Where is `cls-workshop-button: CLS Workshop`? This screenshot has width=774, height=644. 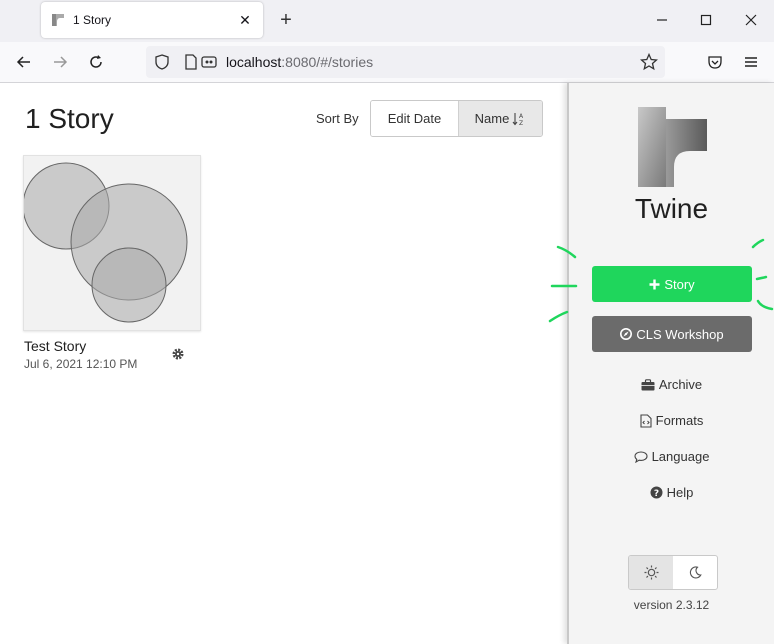 cls-workshop-button: CLS Workshop is located at coordinates (672, 334).